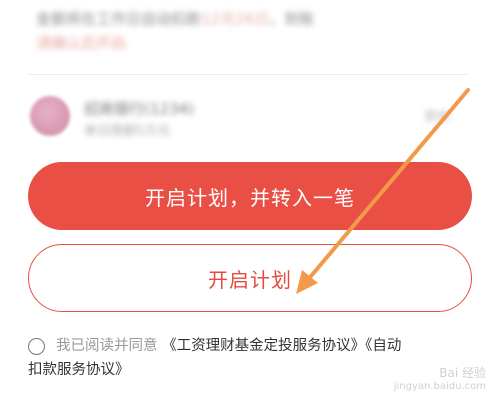 Image resolution: width=496 pixels, height=401 pixels. I want to click on watermark: Bai 经验 jingyan.baidu.com, so click(440, 380).